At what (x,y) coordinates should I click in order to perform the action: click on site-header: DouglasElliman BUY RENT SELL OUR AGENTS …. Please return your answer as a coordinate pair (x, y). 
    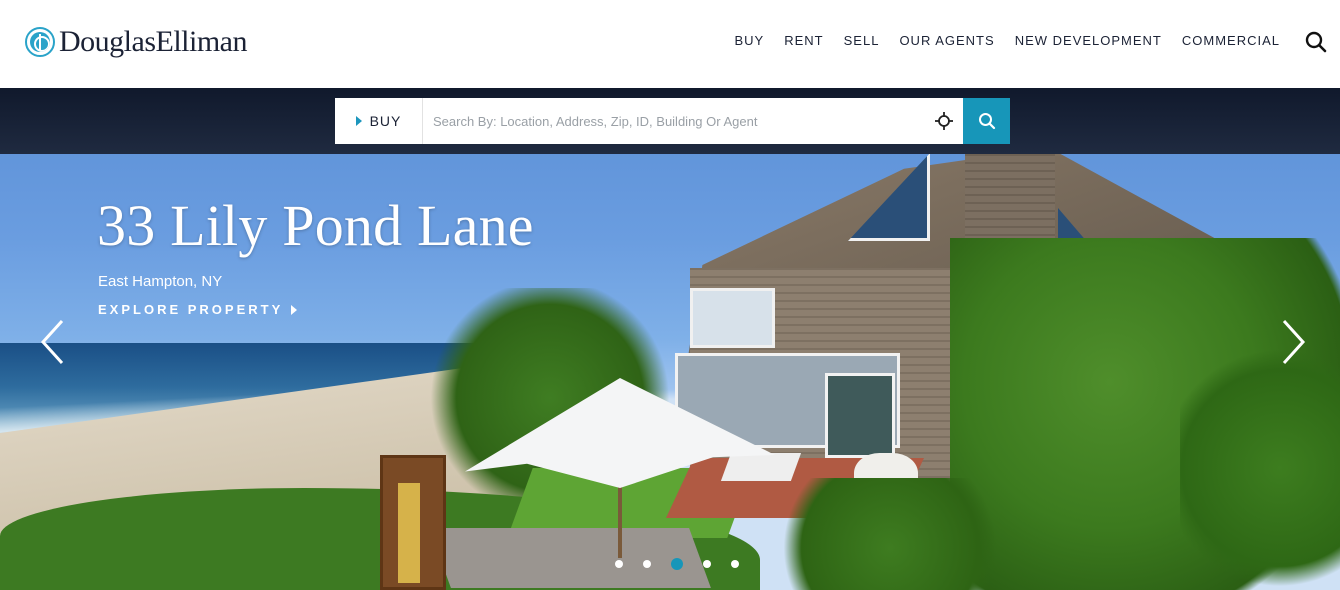
    Looking at the image, I should click on (670, 44).